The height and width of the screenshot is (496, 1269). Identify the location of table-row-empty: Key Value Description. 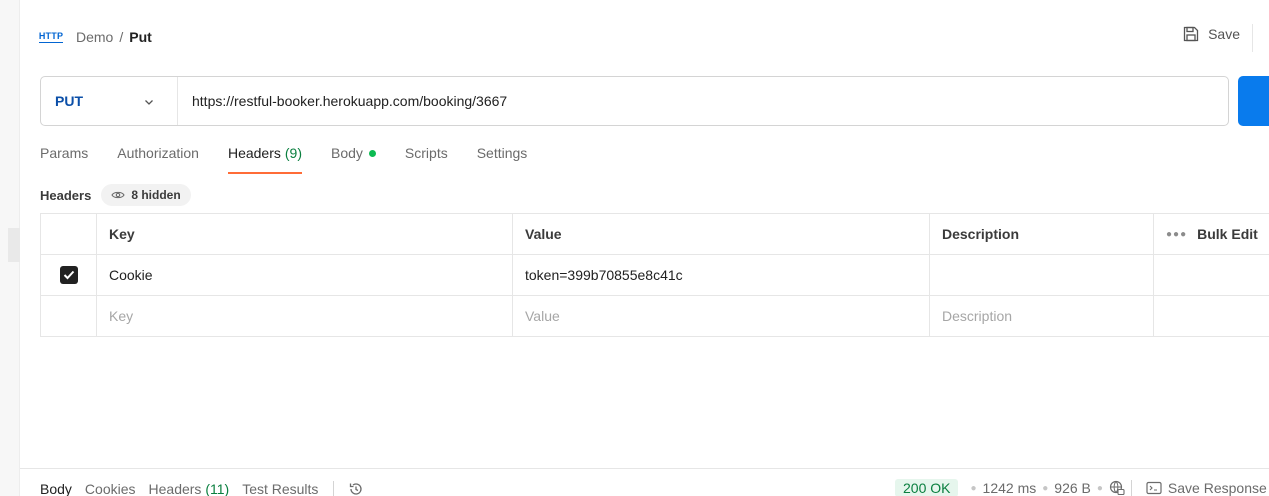
(655, 316).